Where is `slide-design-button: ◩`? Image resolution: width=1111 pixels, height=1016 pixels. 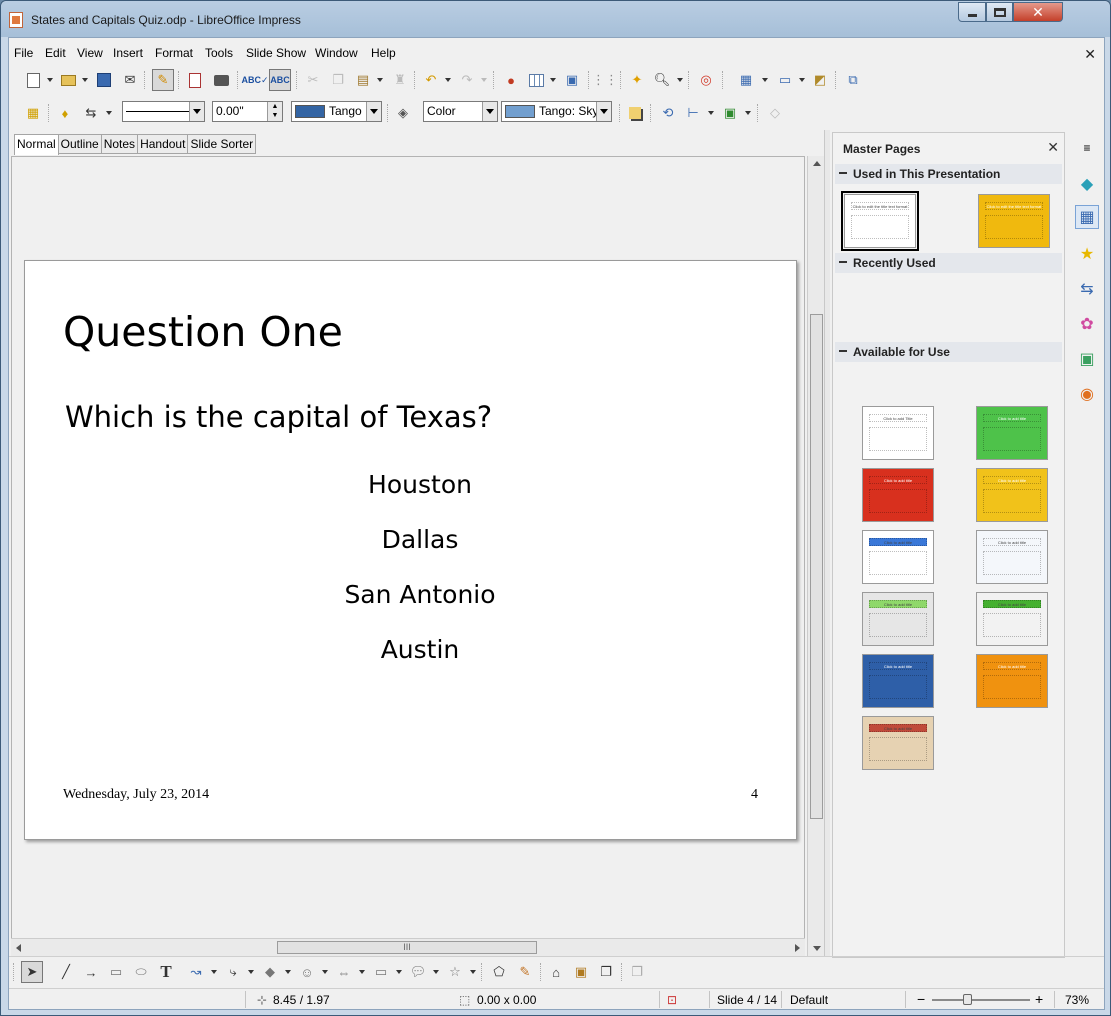
slide-design-button: ◩ is located at coordinates (820, 80).